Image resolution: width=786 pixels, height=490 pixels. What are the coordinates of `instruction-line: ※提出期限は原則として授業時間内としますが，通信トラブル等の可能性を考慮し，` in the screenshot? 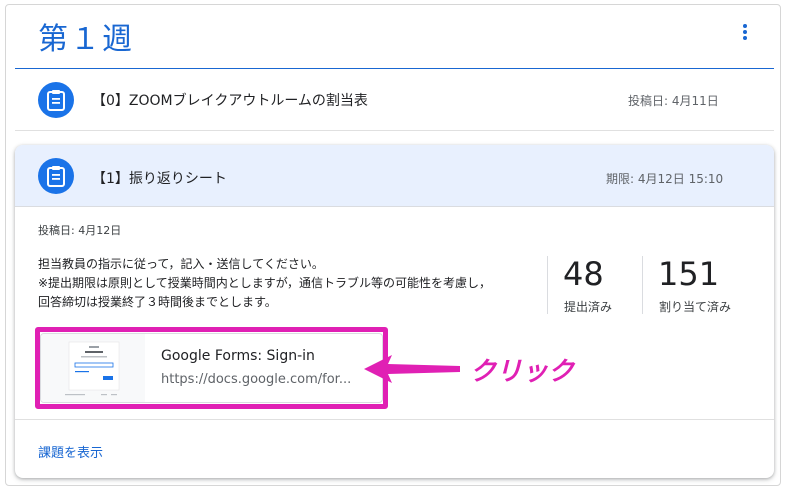 It's located at (264, 283).